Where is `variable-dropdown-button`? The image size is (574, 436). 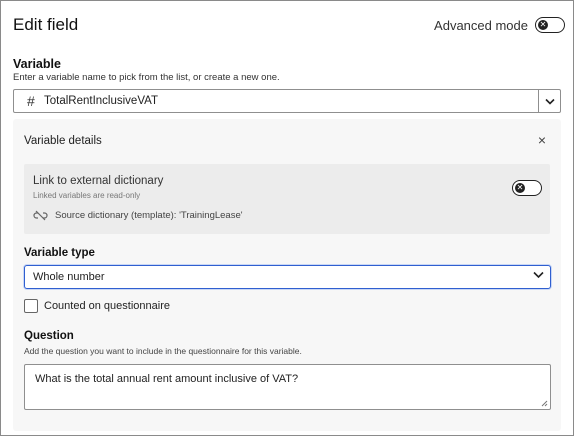 variable-dropdown-button is located at coordinates (549, 101).